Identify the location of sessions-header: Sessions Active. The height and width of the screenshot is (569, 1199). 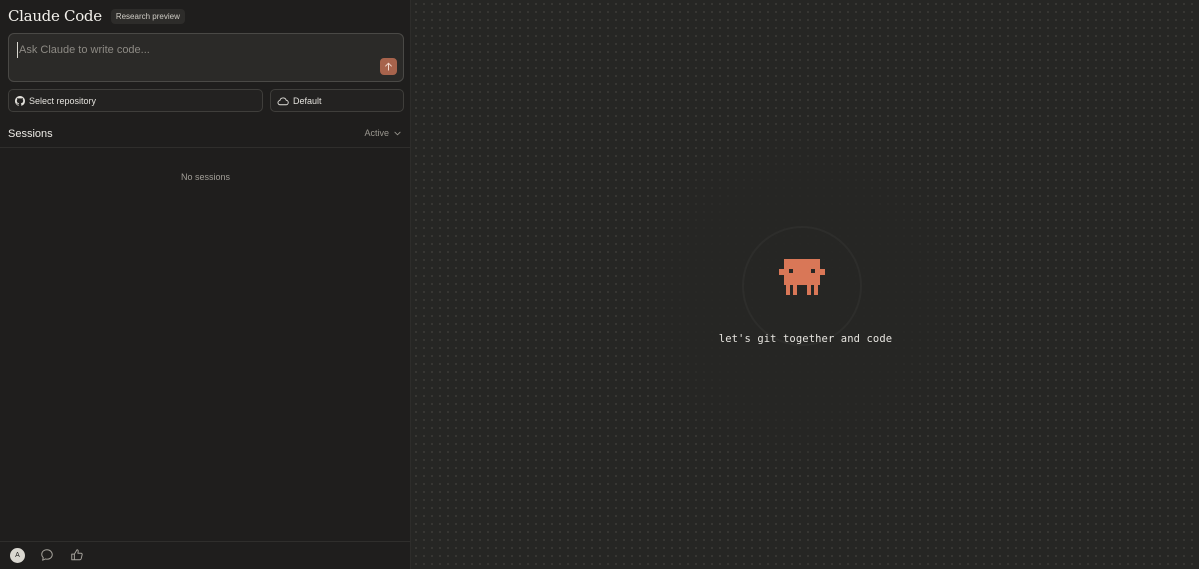
(205, 136).